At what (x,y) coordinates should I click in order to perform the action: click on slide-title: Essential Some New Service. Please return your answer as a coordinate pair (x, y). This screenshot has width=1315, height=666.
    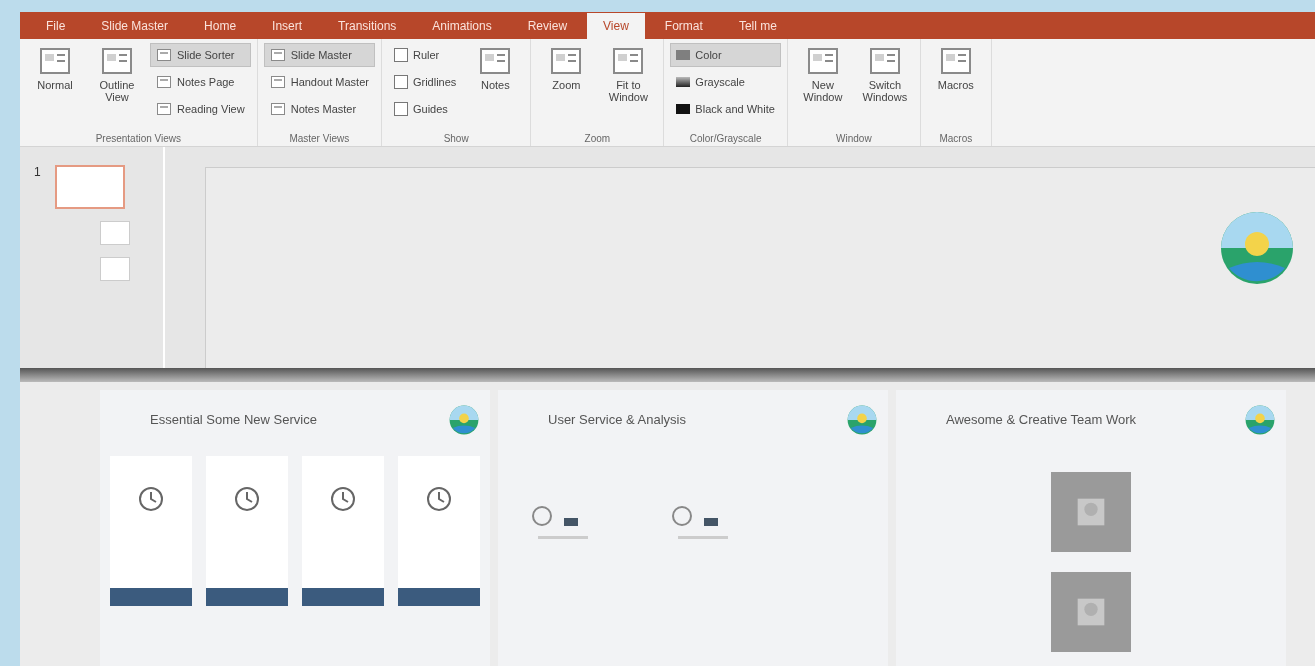
    Looking at the image, I should click on (233, 420).